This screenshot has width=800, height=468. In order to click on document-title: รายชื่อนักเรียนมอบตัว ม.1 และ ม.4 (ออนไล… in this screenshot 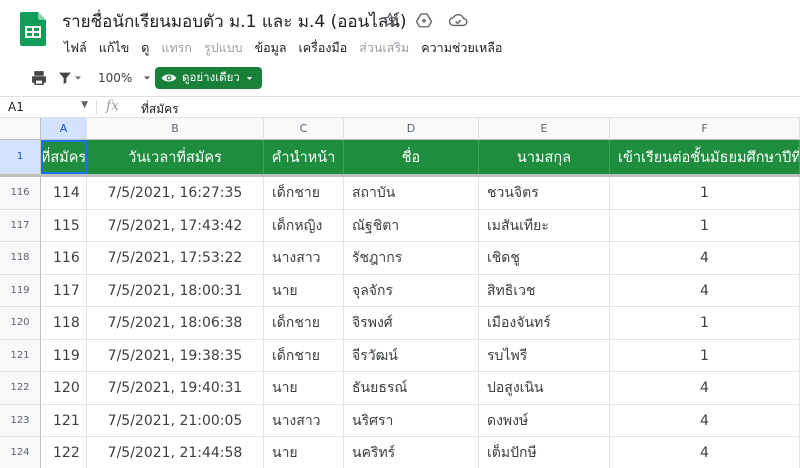, I will do `click(234, 21)`.